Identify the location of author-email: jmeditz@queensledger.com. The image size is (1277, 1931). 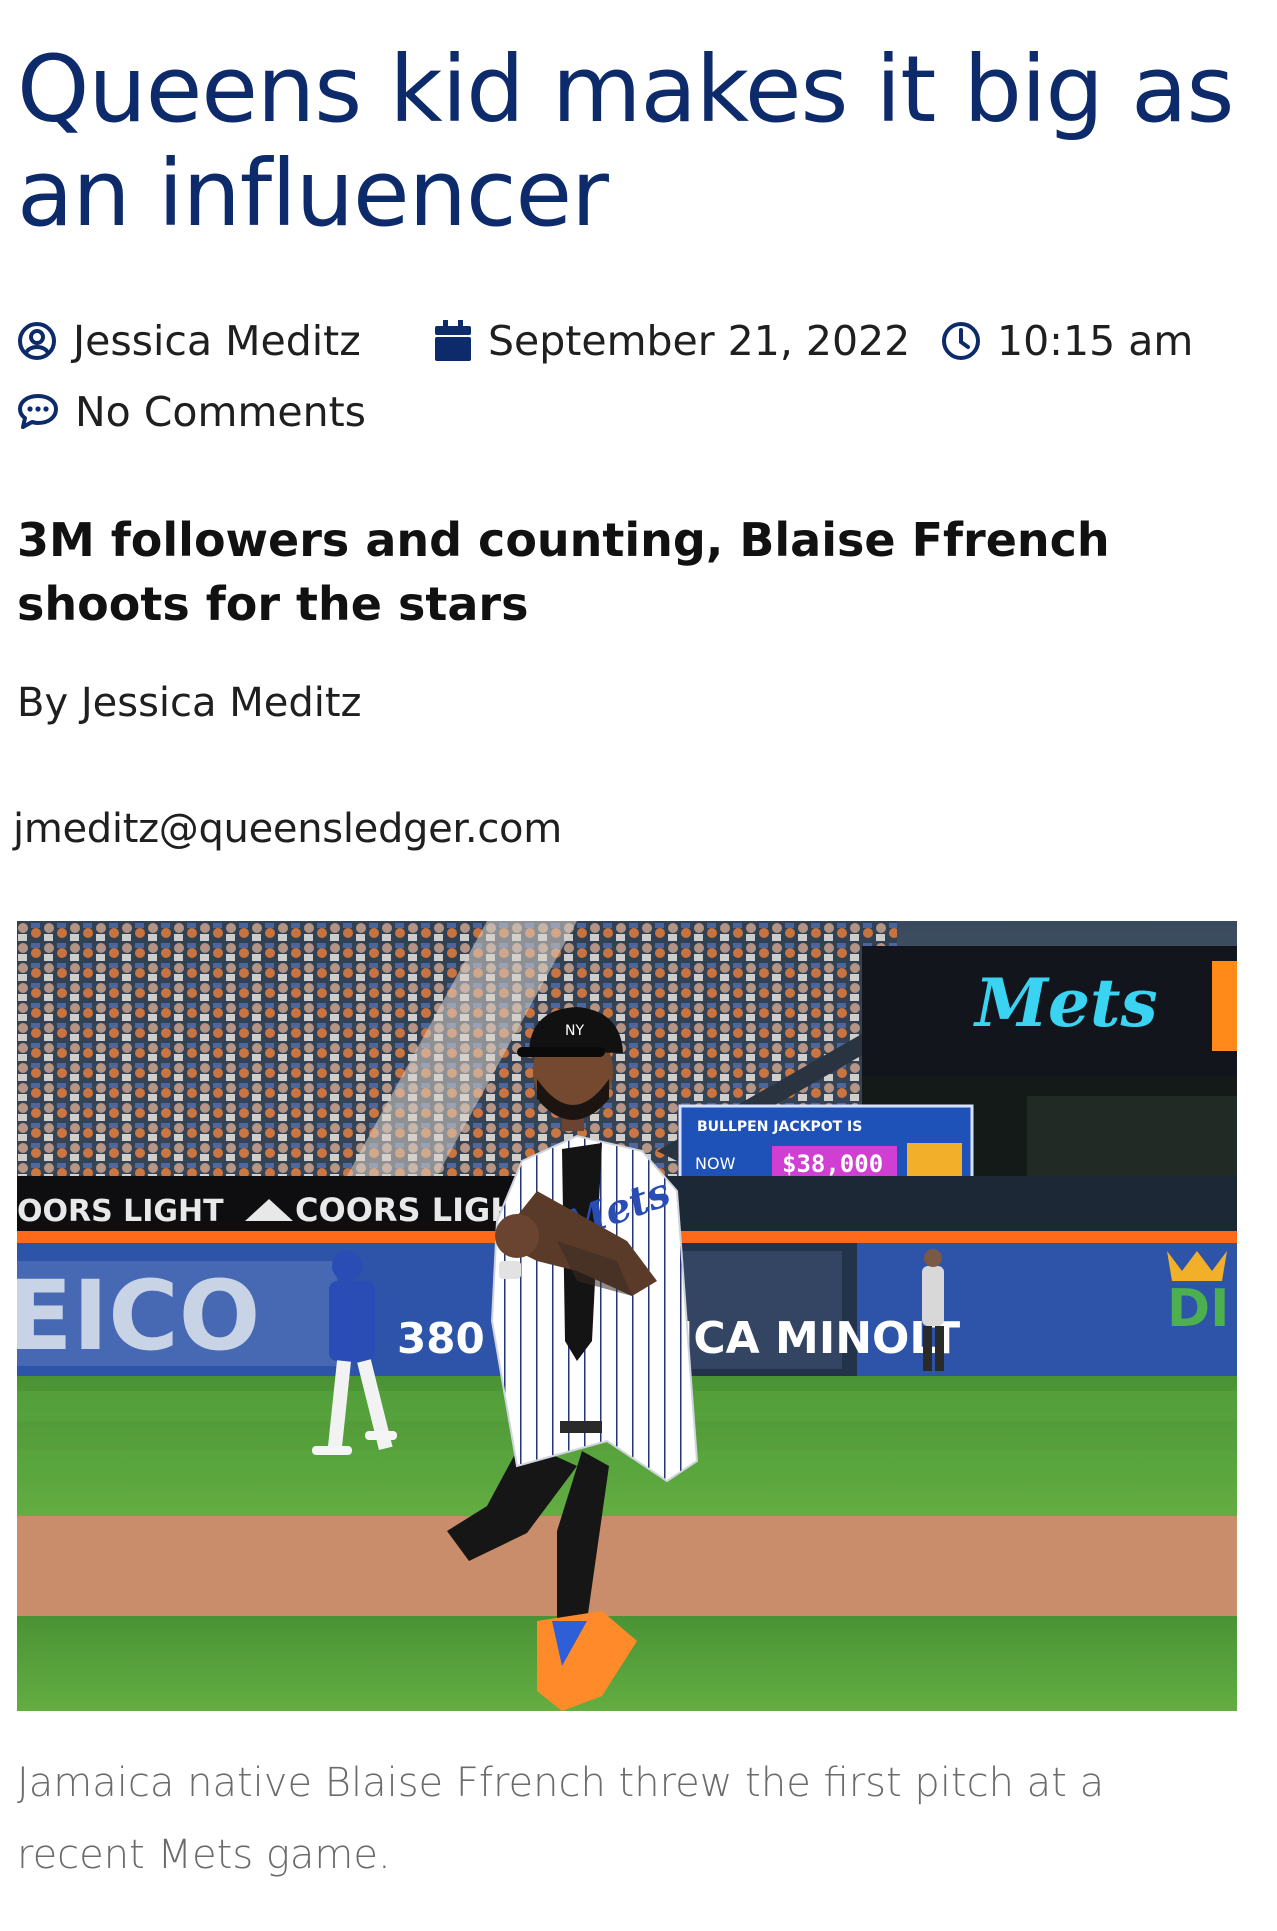
(287, 829).